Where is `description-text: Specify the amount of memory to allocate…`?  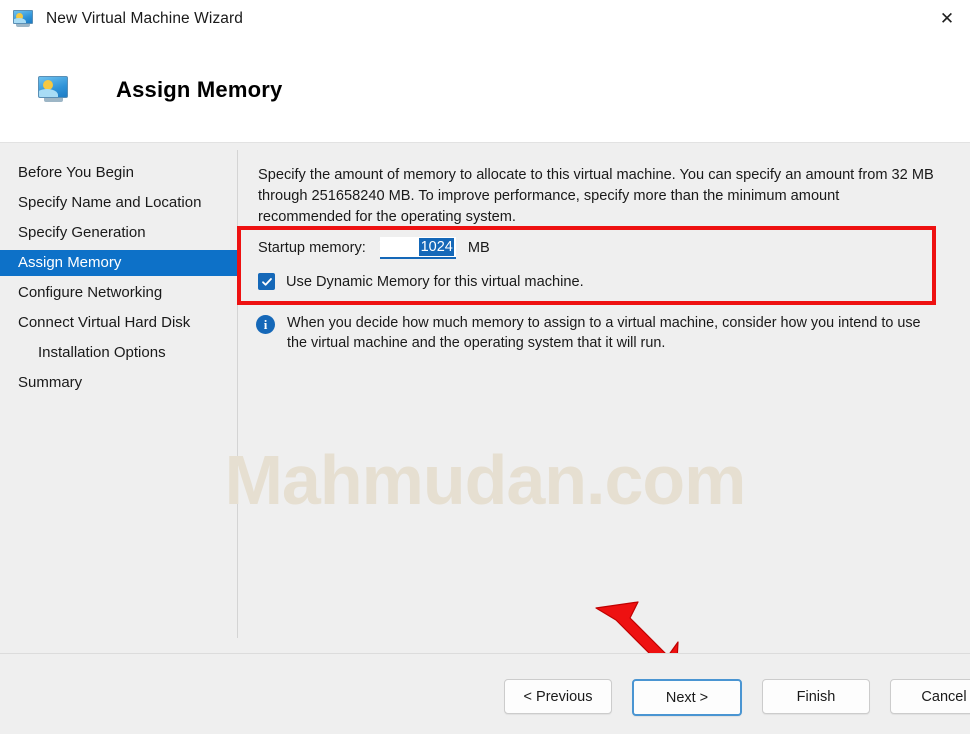
description-text: Specify the amount of memory to allocate… is located at coordinates (596, 196).